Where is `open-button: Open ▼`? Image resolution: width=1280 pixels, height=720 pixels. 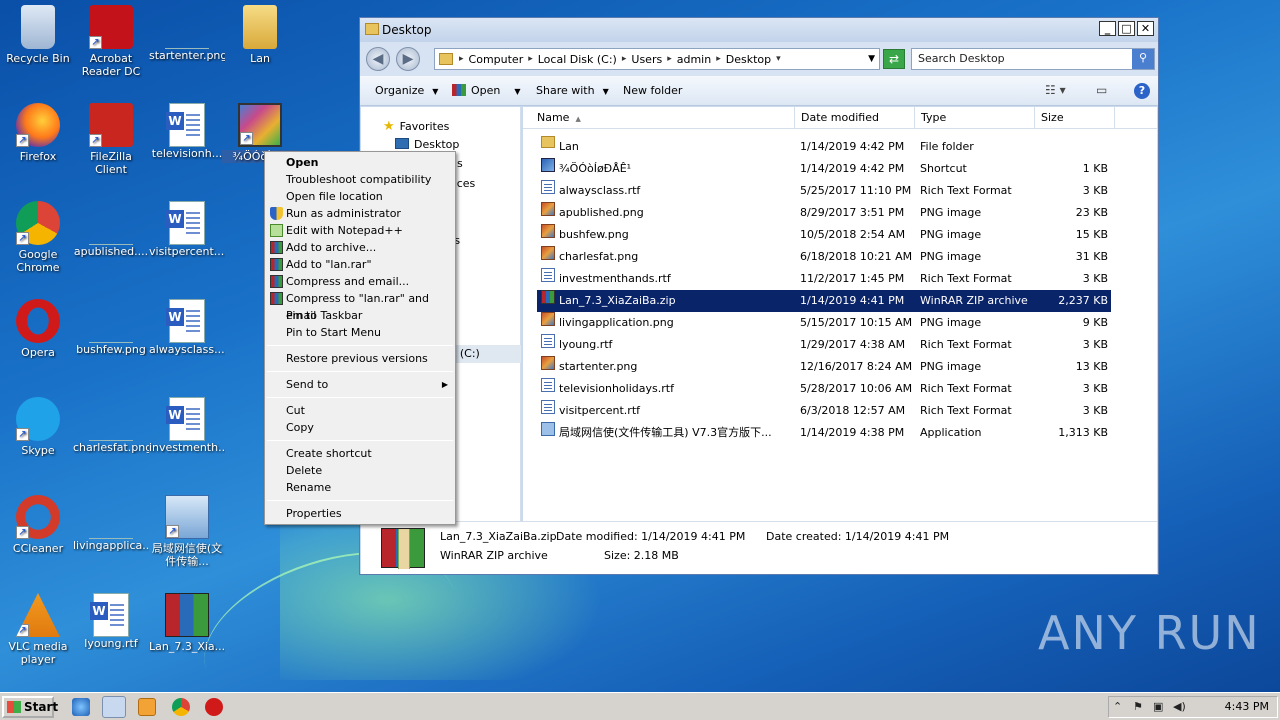 open-button: Open ▼ is located at coordinates (486, 90).